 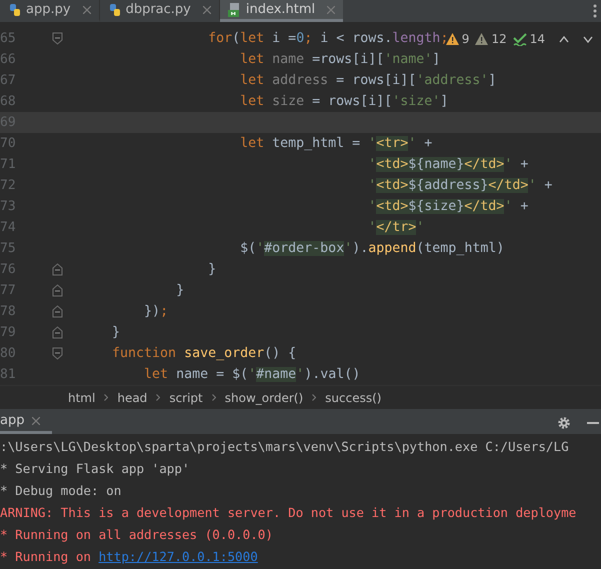 What do you see at coordinates (343, 101) in the screenshot?
I see `code-line: let size = rows[i]['size']` at bounding box center [343, 101].